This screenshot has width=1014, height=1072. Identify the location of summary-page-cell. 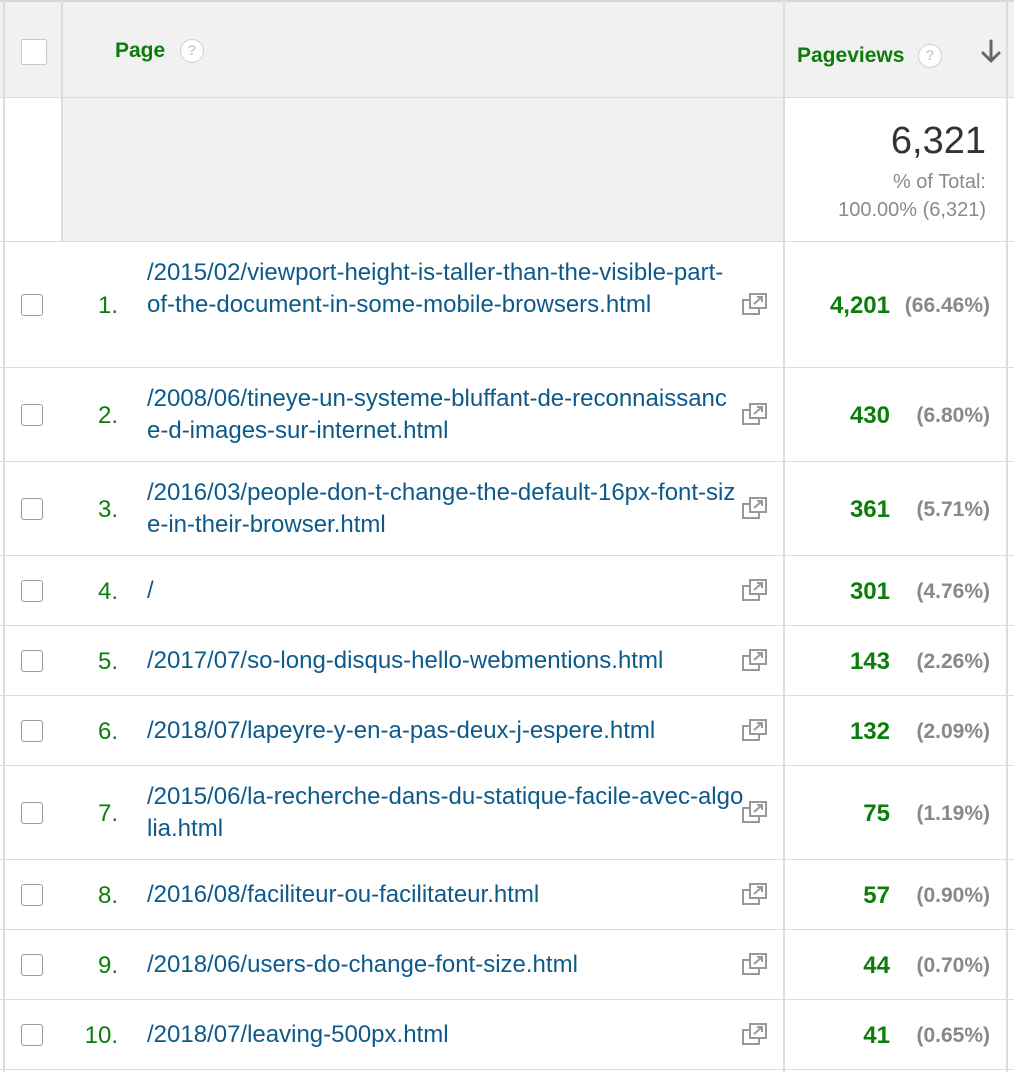
(423, 170).